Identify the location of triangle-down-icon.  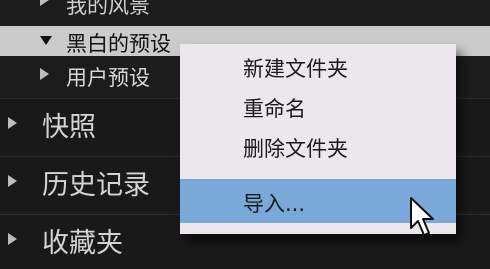
(46, 40).